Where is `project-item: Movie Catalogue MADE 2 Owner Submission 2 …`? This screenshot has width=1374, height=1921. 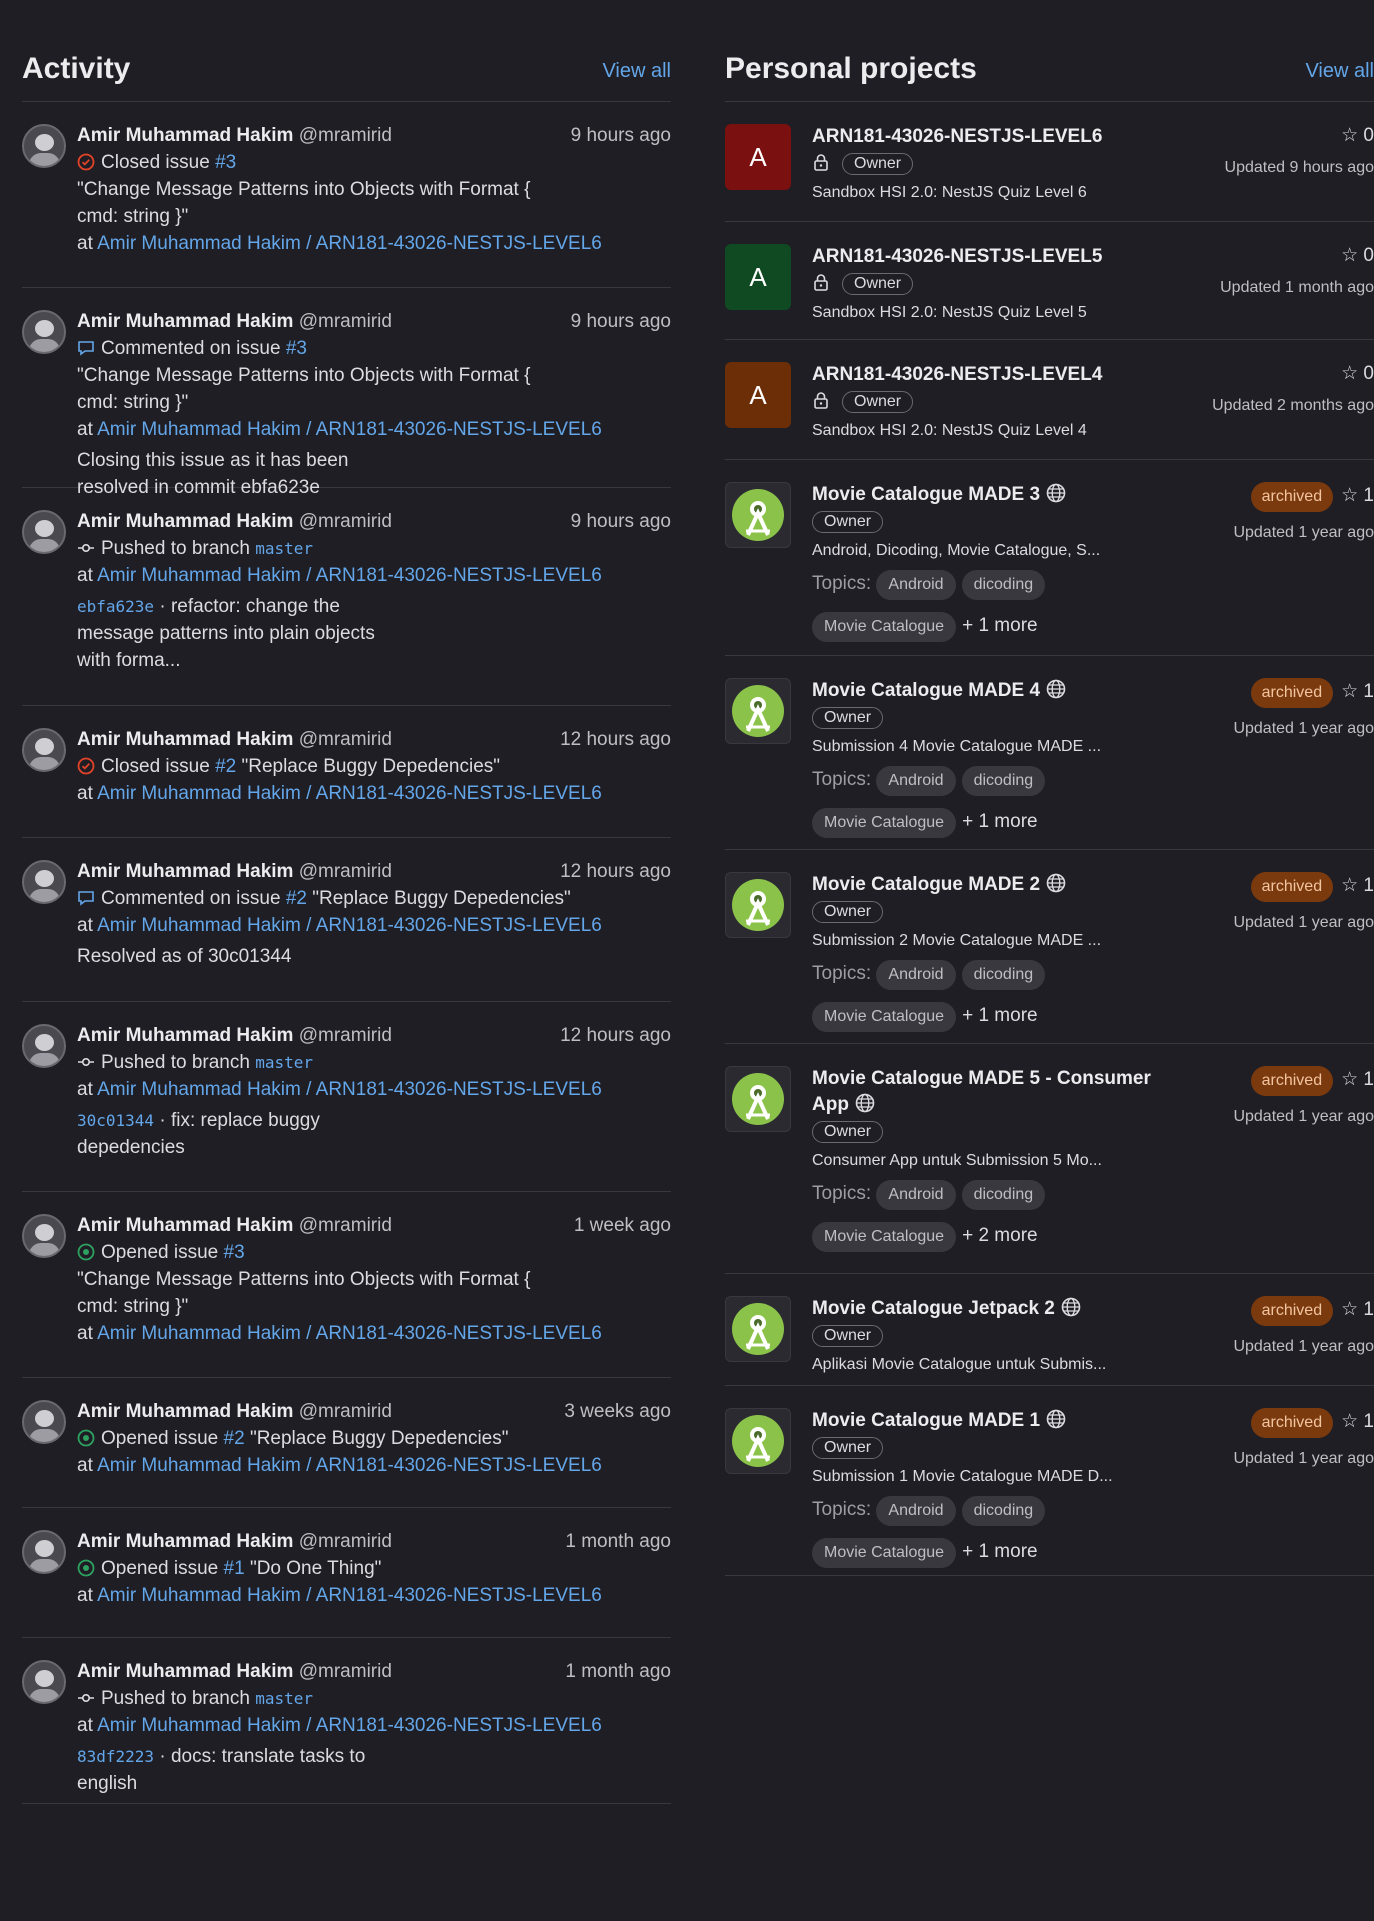 project-item: Movie Catalogue MADE 2 Owner Submission 2 … is located at coordinates (1049, 947).